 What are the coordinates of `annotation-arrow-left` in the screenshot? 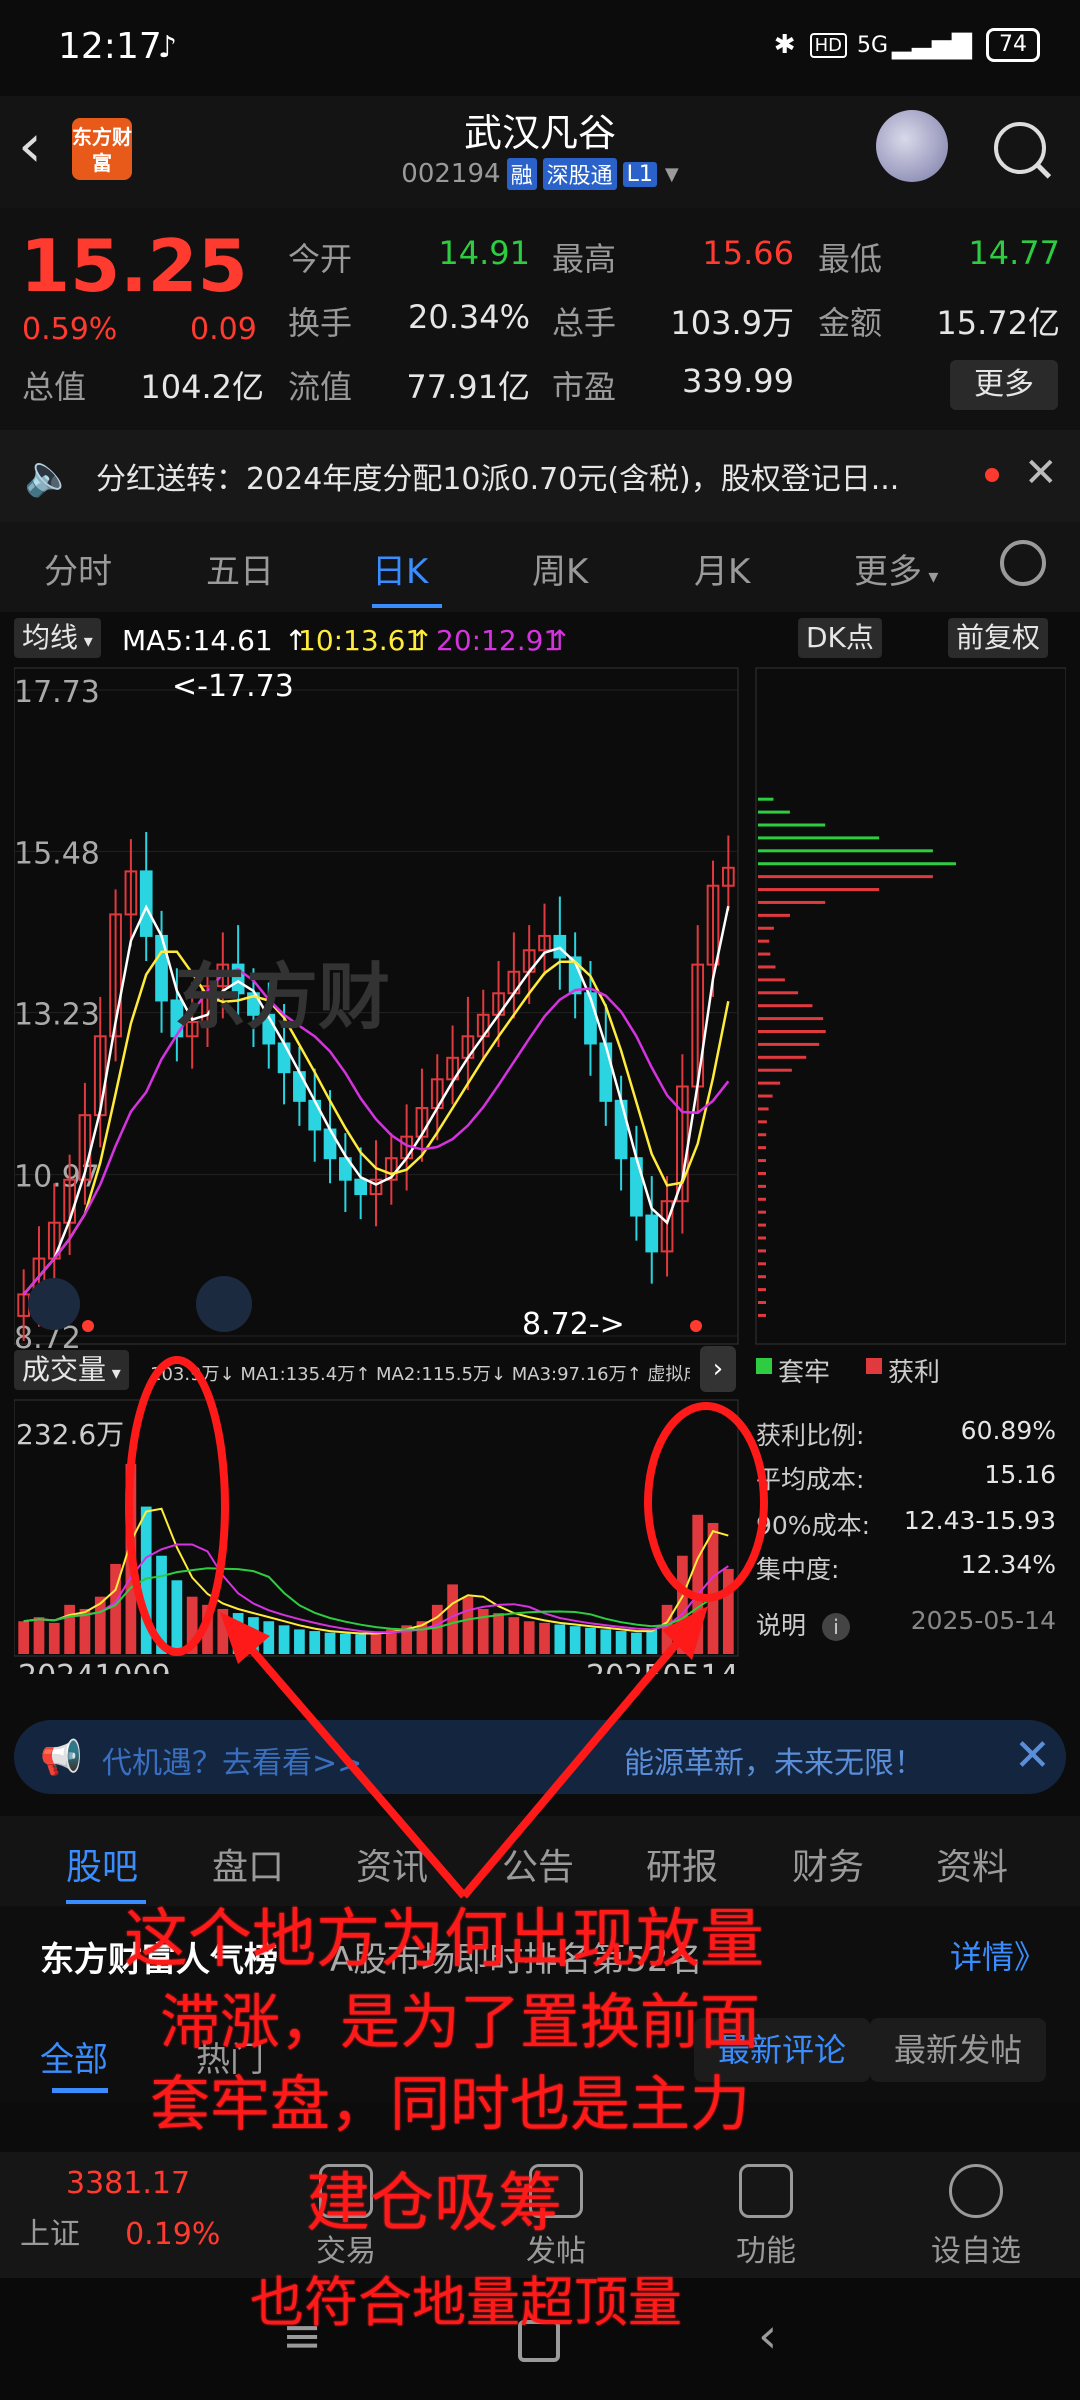 It's located at (346, 1759).